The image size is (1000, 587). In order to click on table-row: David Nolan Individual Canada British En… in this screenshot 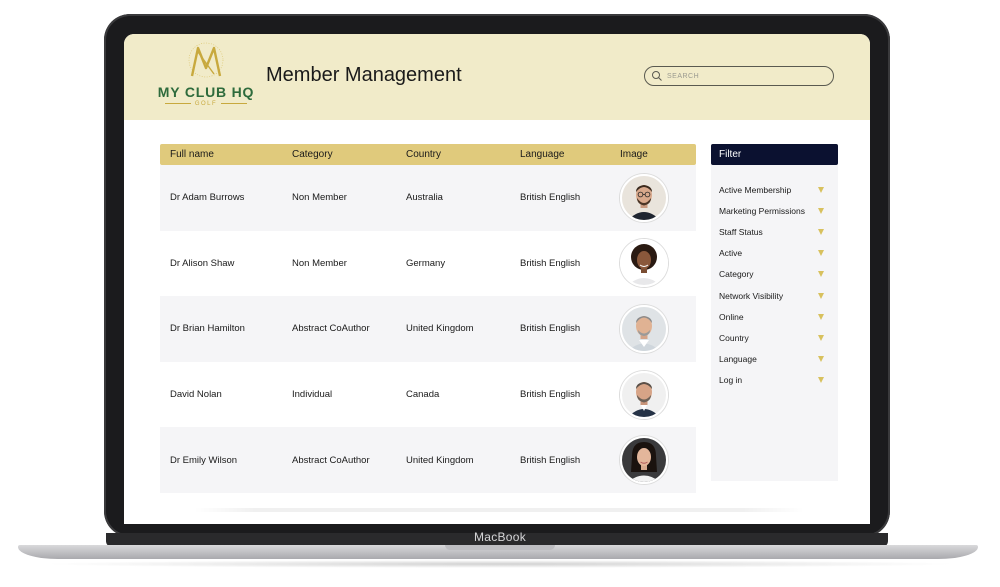, I will do `click(428, 395)`.